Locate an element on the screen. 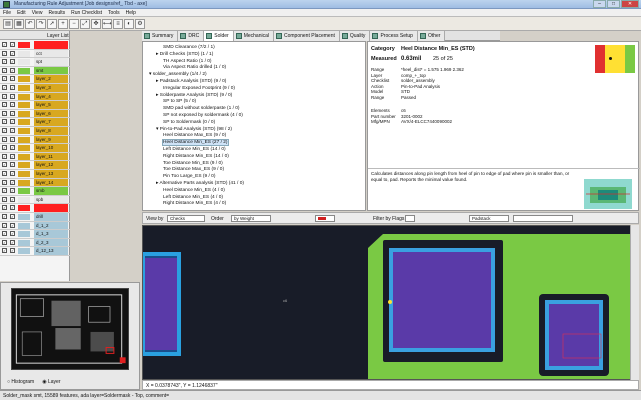 The height and width of the screenshot is (400, 641). tree-node: Toe Distance Min_ES (9 / 0) is located at coordinates (193, 163).